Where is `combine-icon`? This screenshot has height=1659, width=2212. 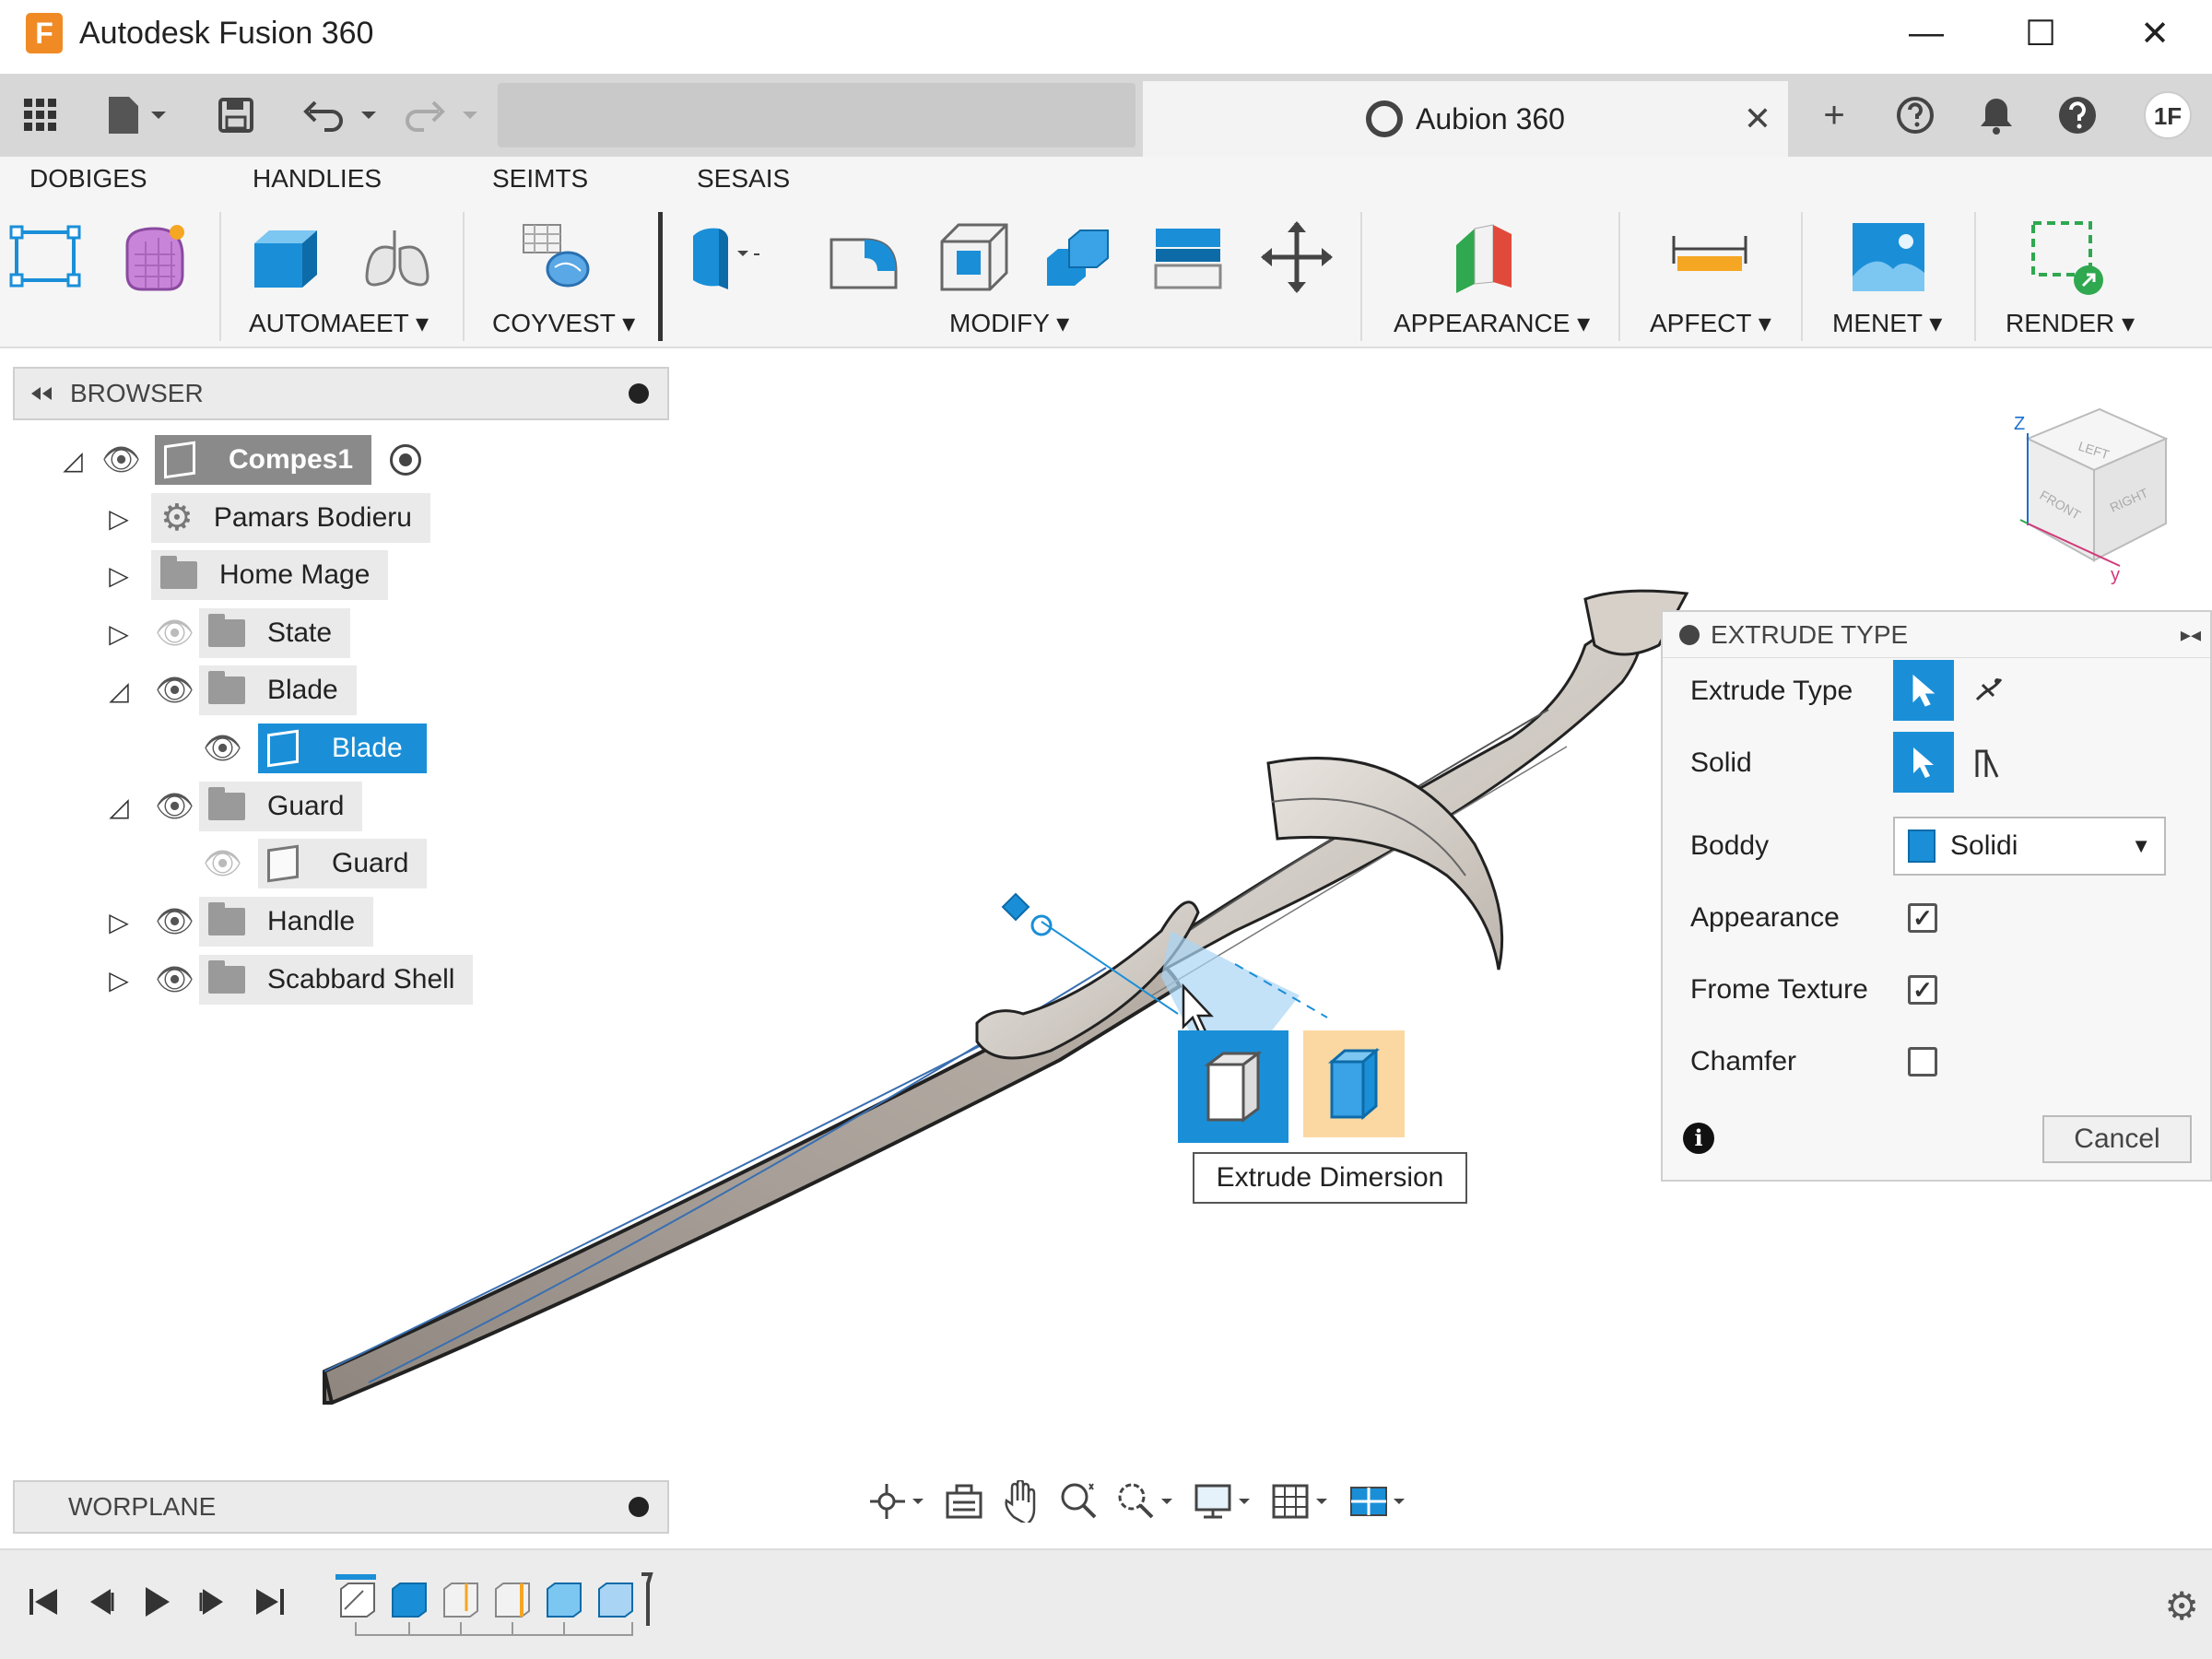
combine-icon is located at coordinates (1081, 257).